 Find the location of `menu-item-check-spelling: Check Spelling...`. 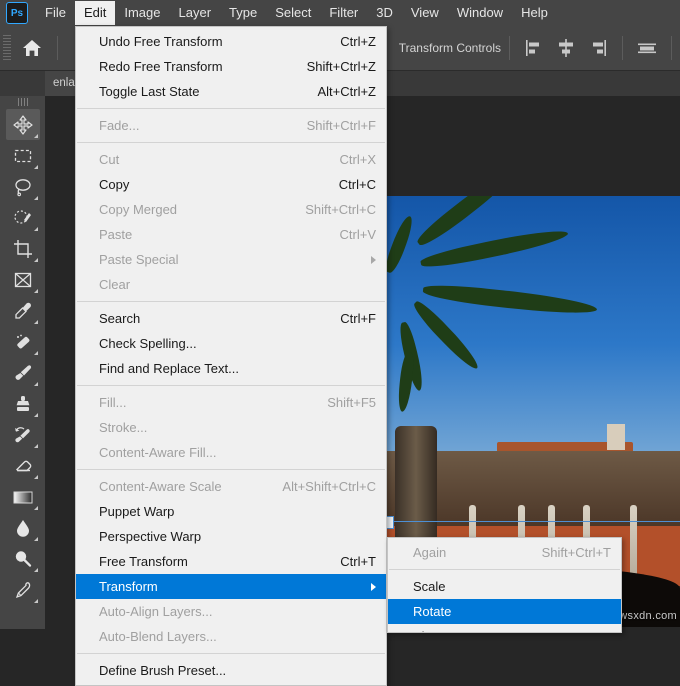

menu-item-check-spelling: Check Spelling... is located at coordinates (231, 343).